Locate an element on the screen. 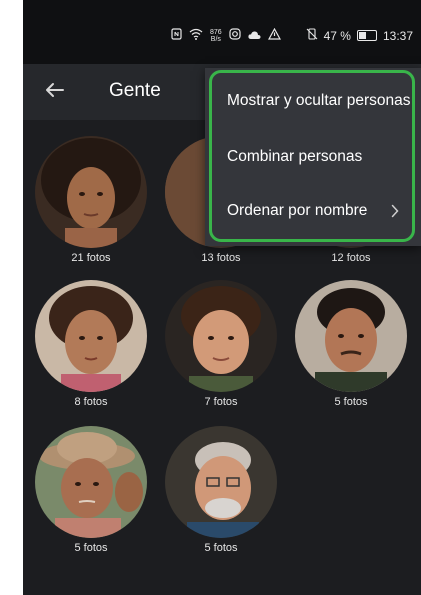 The image size is (421, 595). nfc-icon is located at coordinates (176, 35).